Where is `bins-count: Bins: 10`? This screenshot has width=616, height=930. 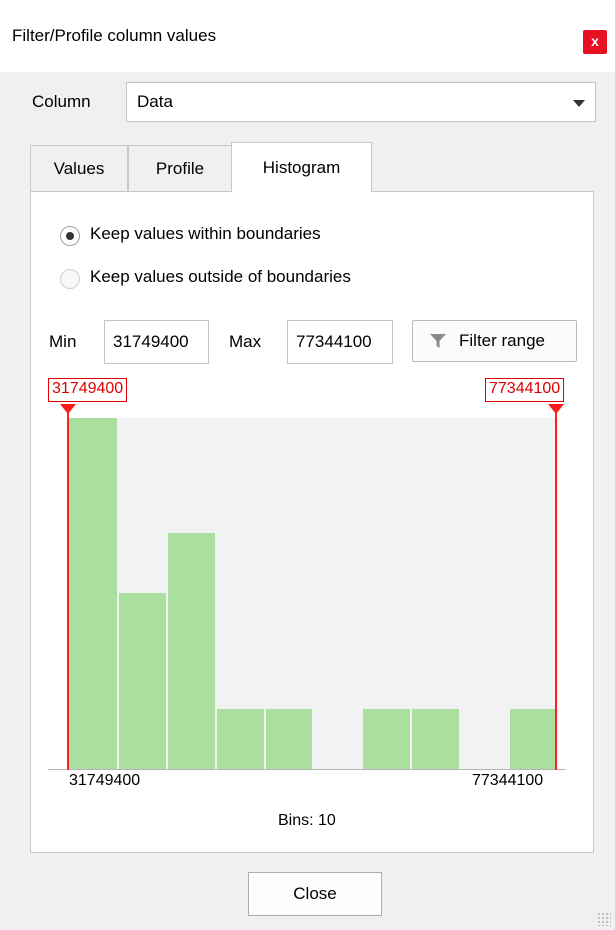
bins-count: Bins: 10 is located at coordinates (307, 820).